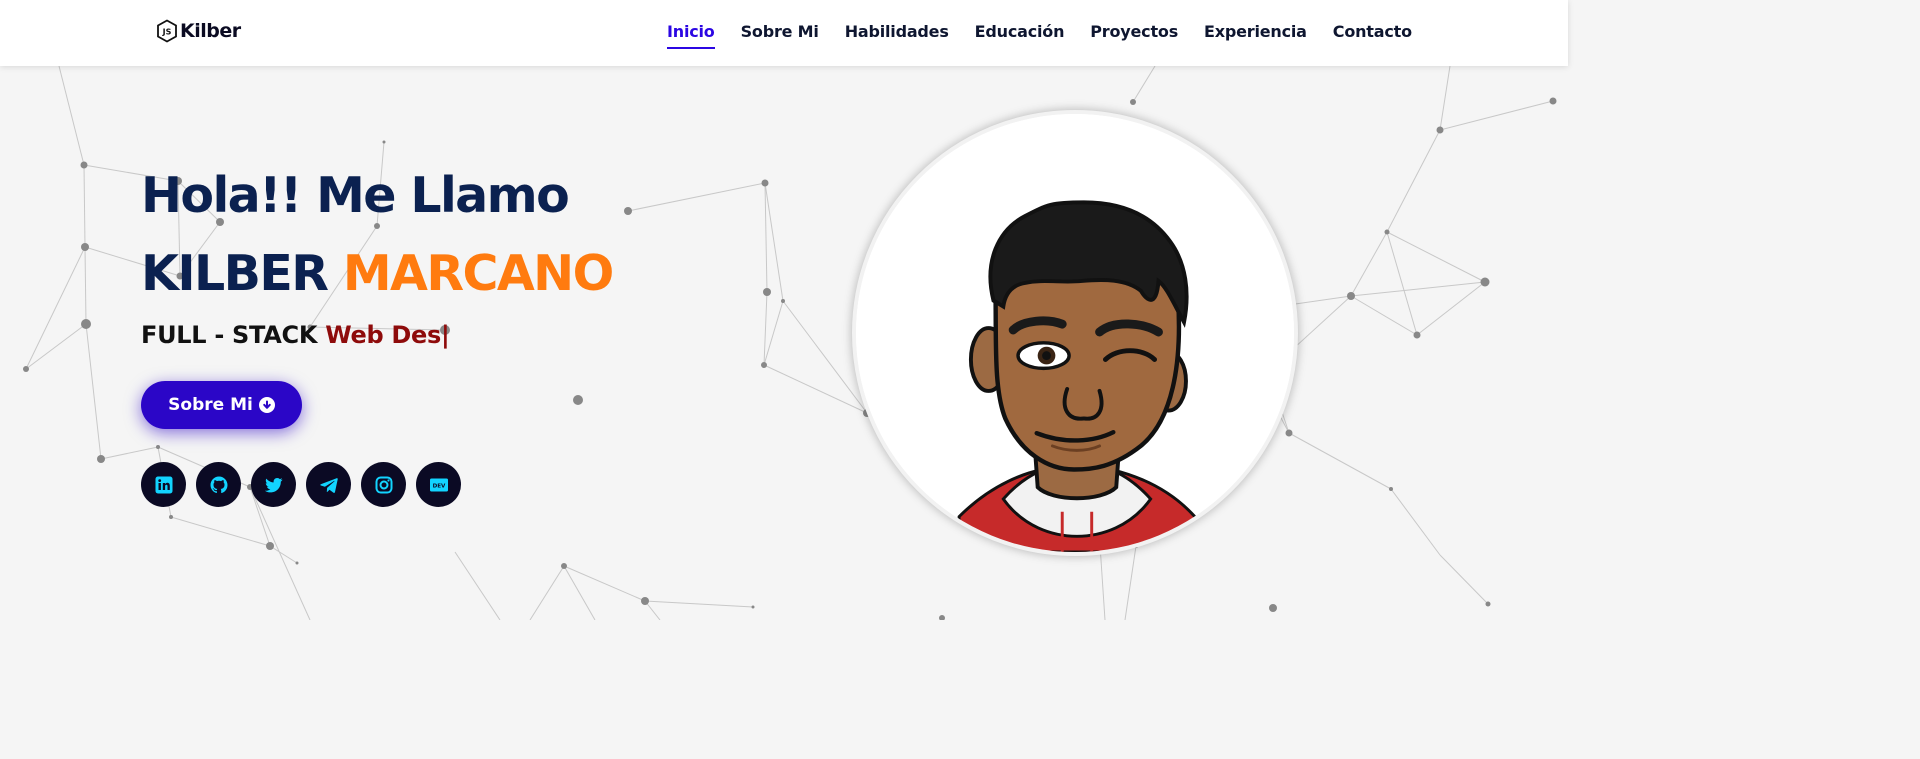 Image resolution: width=1920 pixels, height=759 pixels. I want to click on nav-link-contacto: Contacto, so click(1372, 35).